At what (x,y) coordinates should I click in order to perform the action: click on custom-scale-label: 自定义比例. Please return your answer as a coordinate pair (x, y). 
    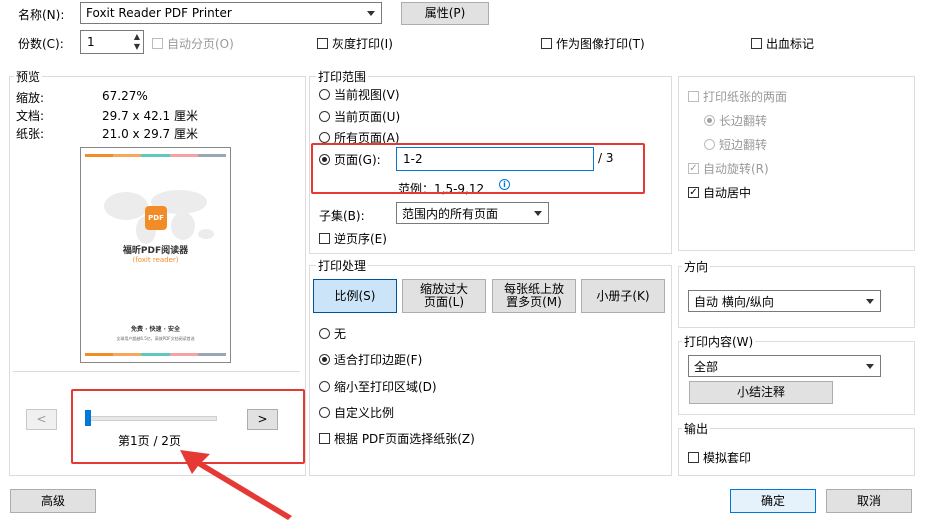
    Looking at the image, I should click on (364, 413).